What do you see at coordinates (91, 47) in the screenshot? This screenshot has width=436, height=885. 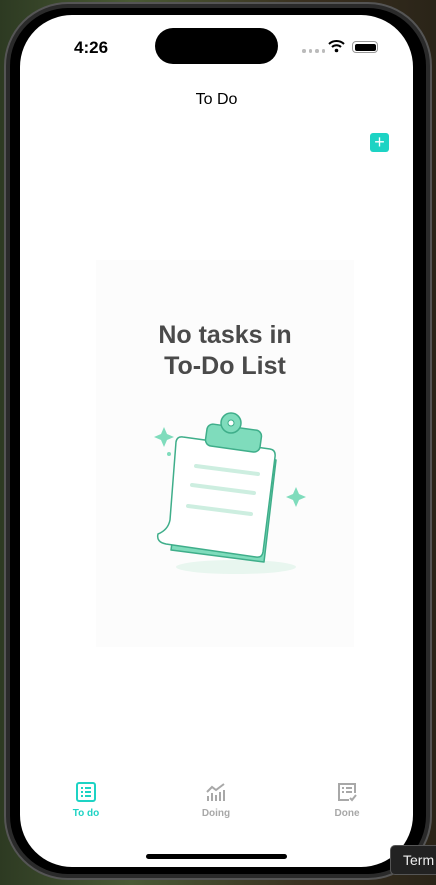 I see `status-time: 4:26` at bounding box center [91, 47].